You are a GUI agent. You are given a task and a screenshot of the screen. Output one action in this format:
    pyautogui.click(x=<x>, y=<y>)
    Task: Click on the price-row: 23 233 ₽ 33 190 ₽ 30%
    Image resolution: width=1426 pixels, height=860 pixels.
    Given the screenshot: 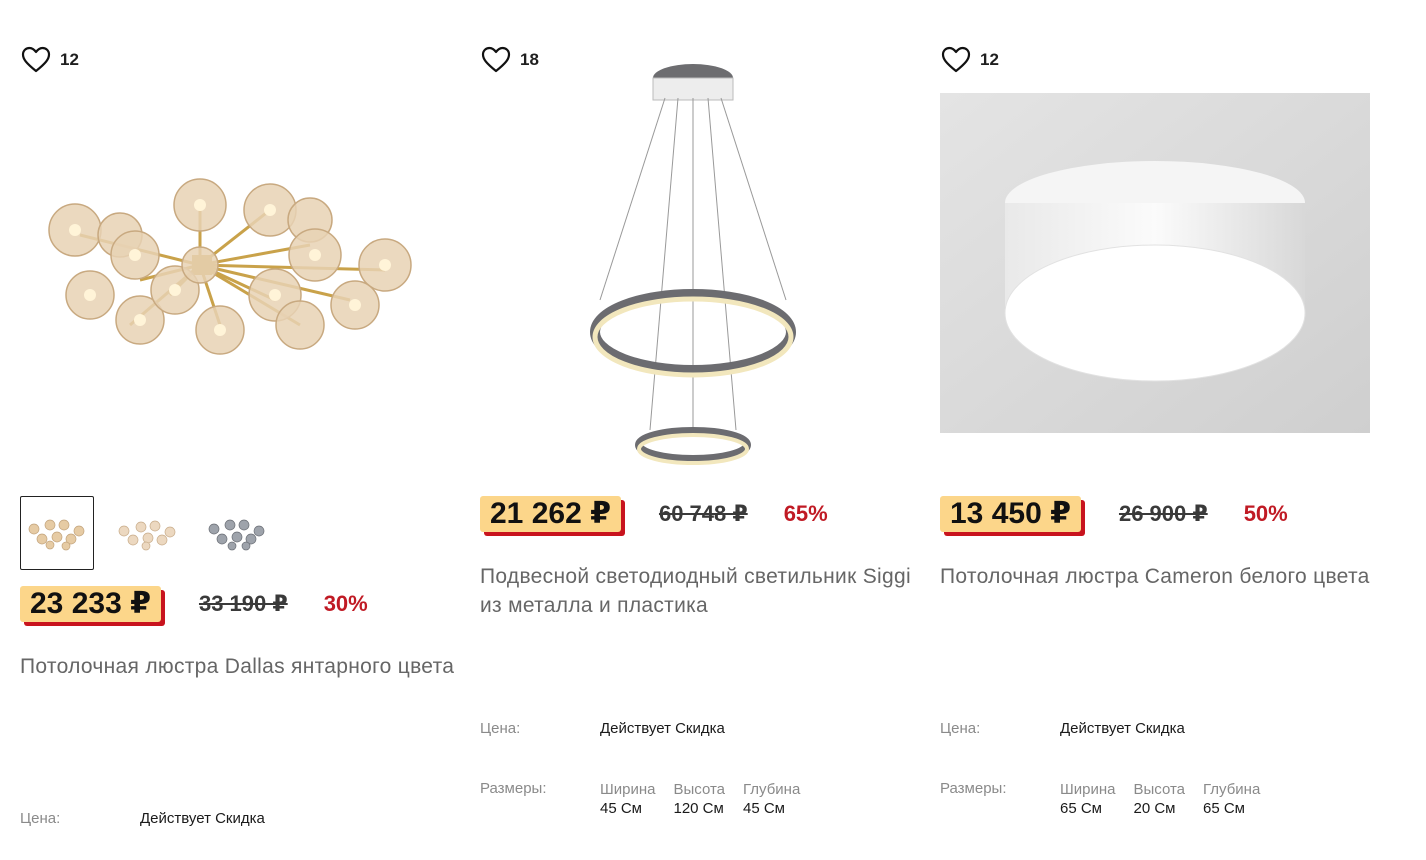 What is the action you would take?
    pyautogui.click(x=194, y=604)
    